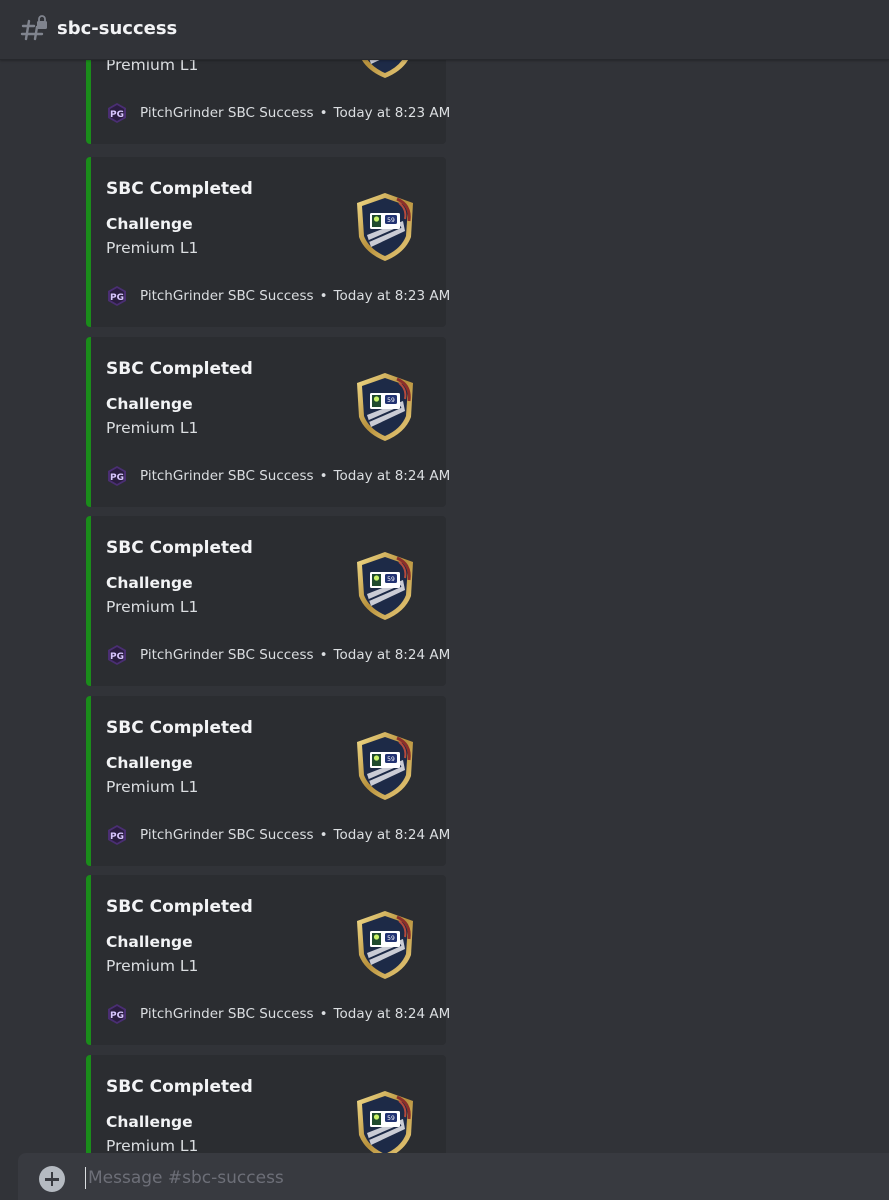 The height and width of the screenshot is (1200, 889). What do you see at coordinates (33, 28) in the screenshot?
I see `hashtag-lock-icon` at bounding box center [33, 28].